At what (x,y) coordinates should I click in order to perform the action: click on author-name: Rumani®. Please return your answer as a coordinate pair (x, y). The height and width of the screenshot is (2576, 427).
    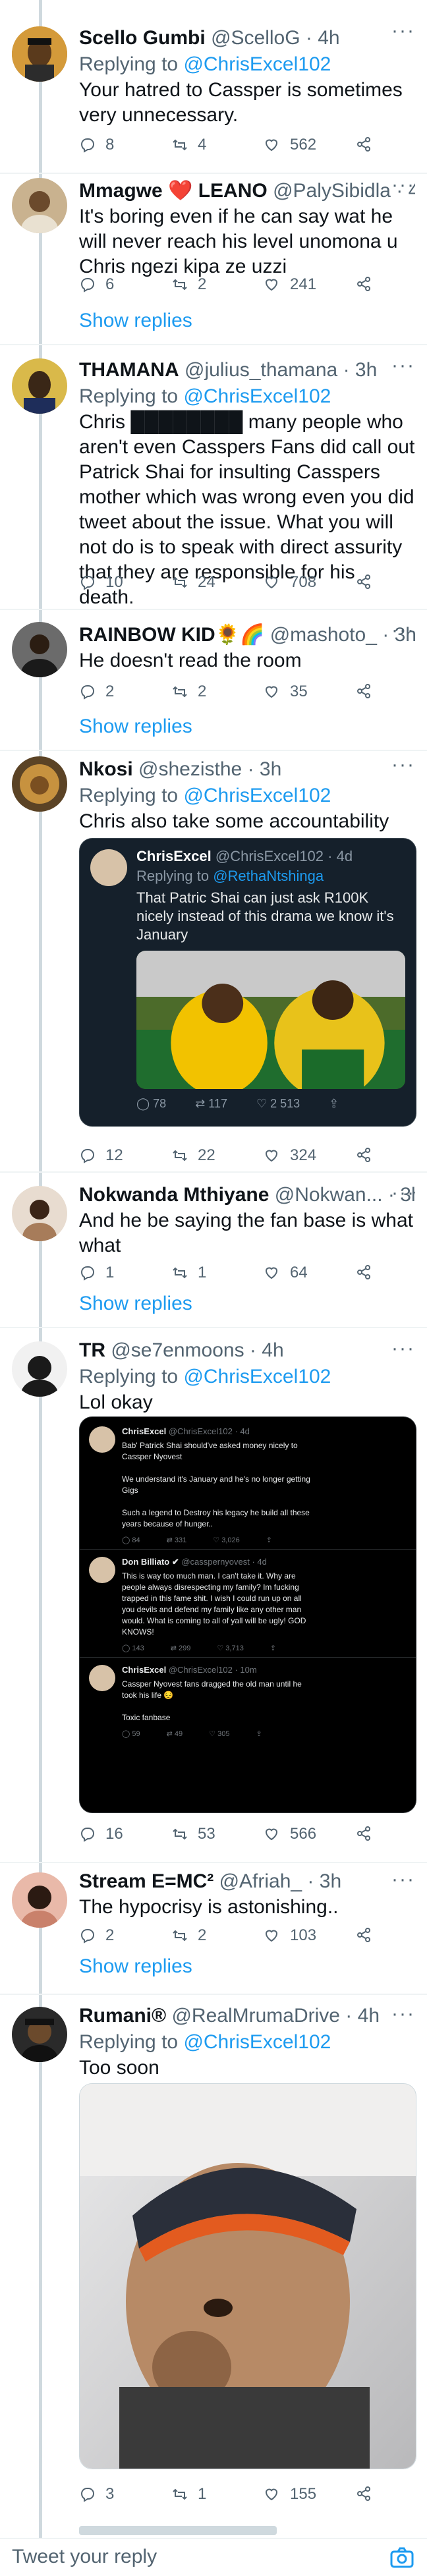
    Looking at the image, I should click on (122, 2016).